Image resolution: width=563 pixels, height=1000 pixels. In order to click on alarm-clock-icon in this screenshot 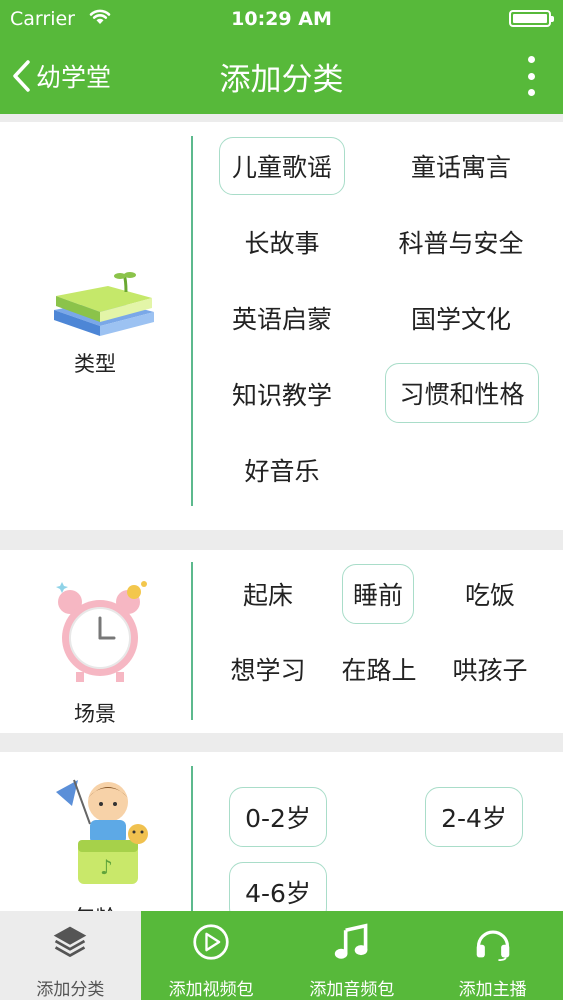, I will do `click(101, 631)`.